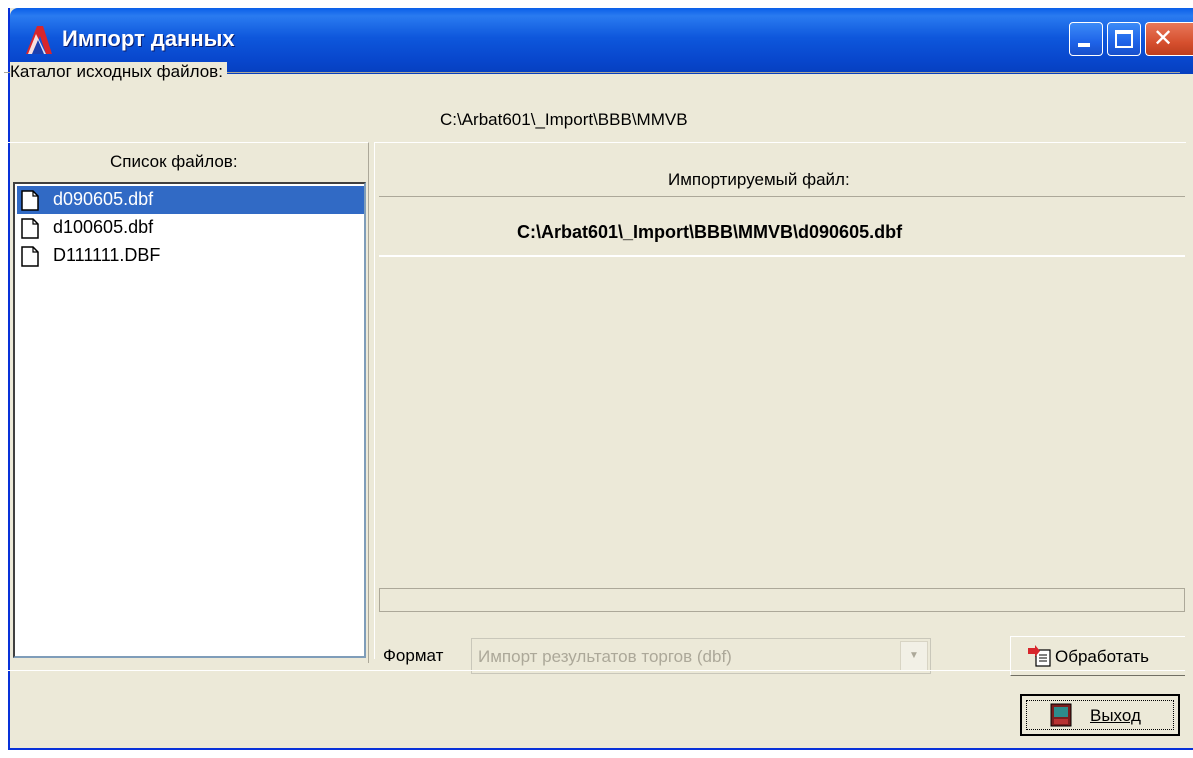 This screenshot has width=1193, height=758. Describe the element at coordinates (190, 256) in the screenshot. I see `file-list-item: D111111.DBF` at that location.